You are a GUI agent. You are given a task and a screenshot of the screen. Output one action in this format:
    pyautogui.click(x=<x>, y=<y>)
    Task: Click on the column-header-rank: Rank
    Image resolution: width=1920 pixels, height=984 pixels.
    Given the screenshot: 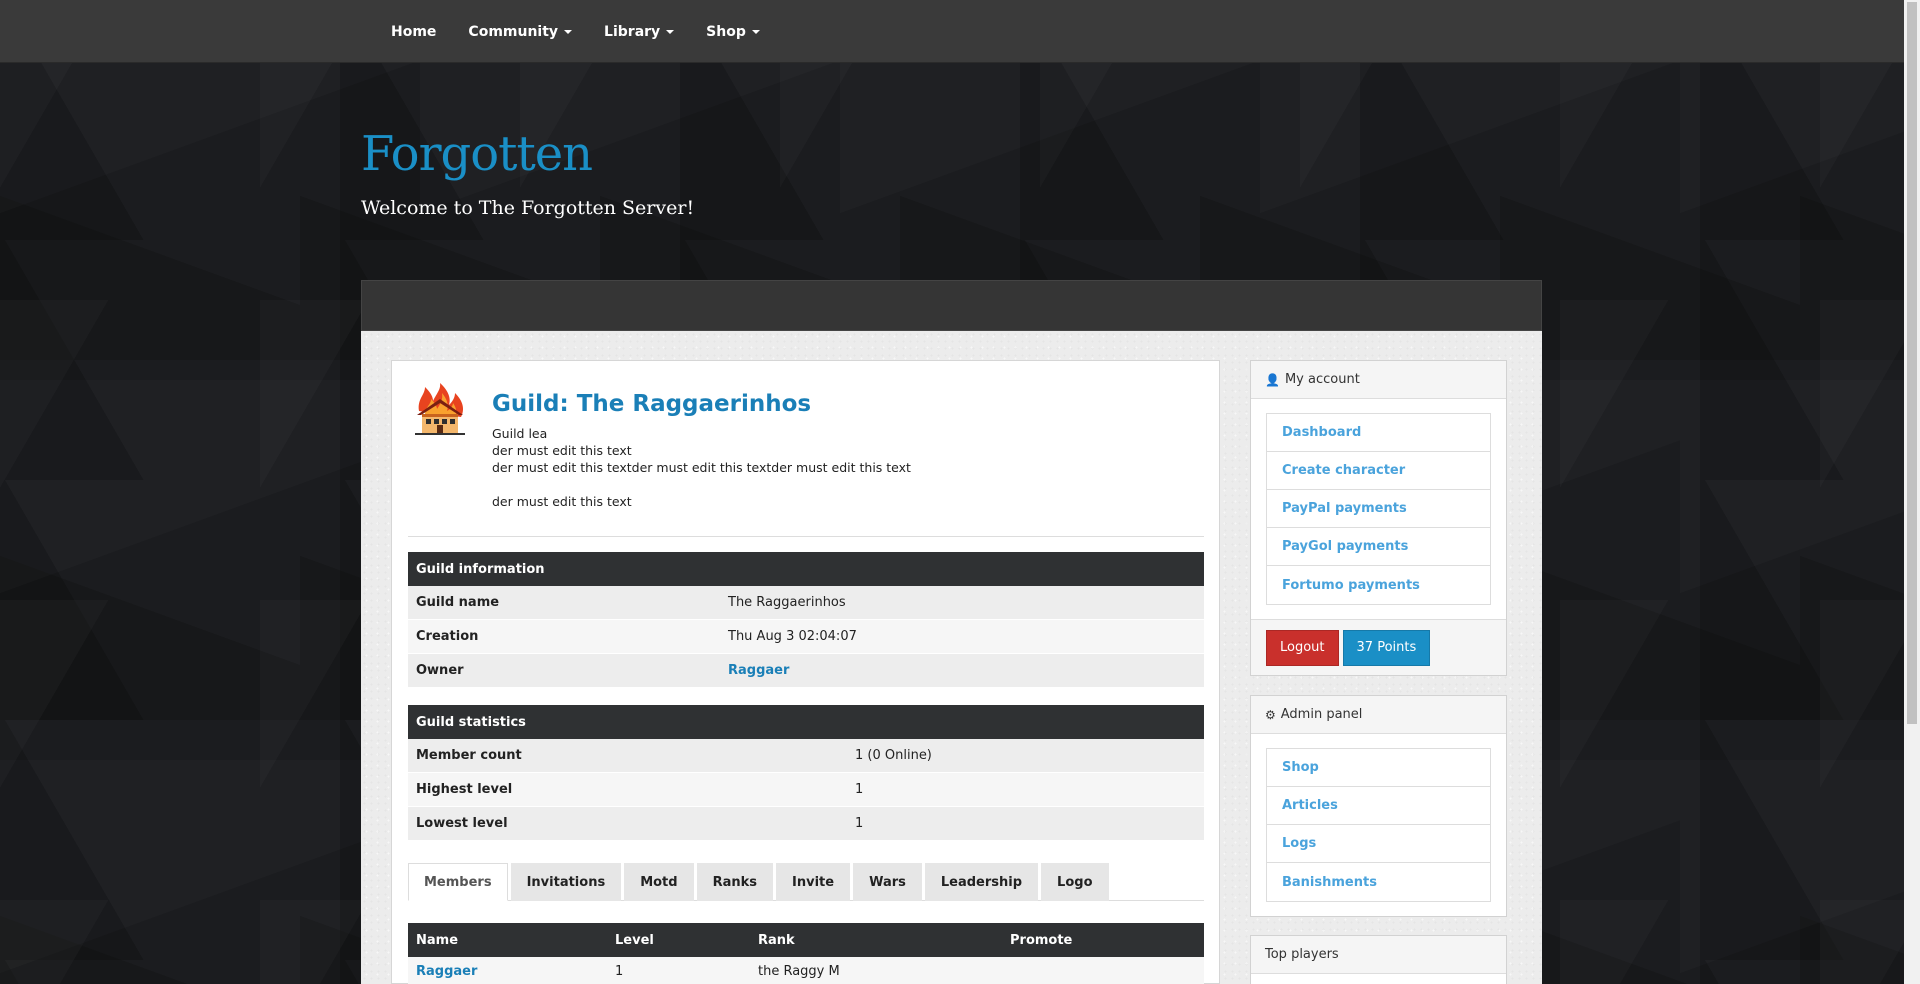 What is the action you would take?
    pyautogui.click(x=776, y=940)
    